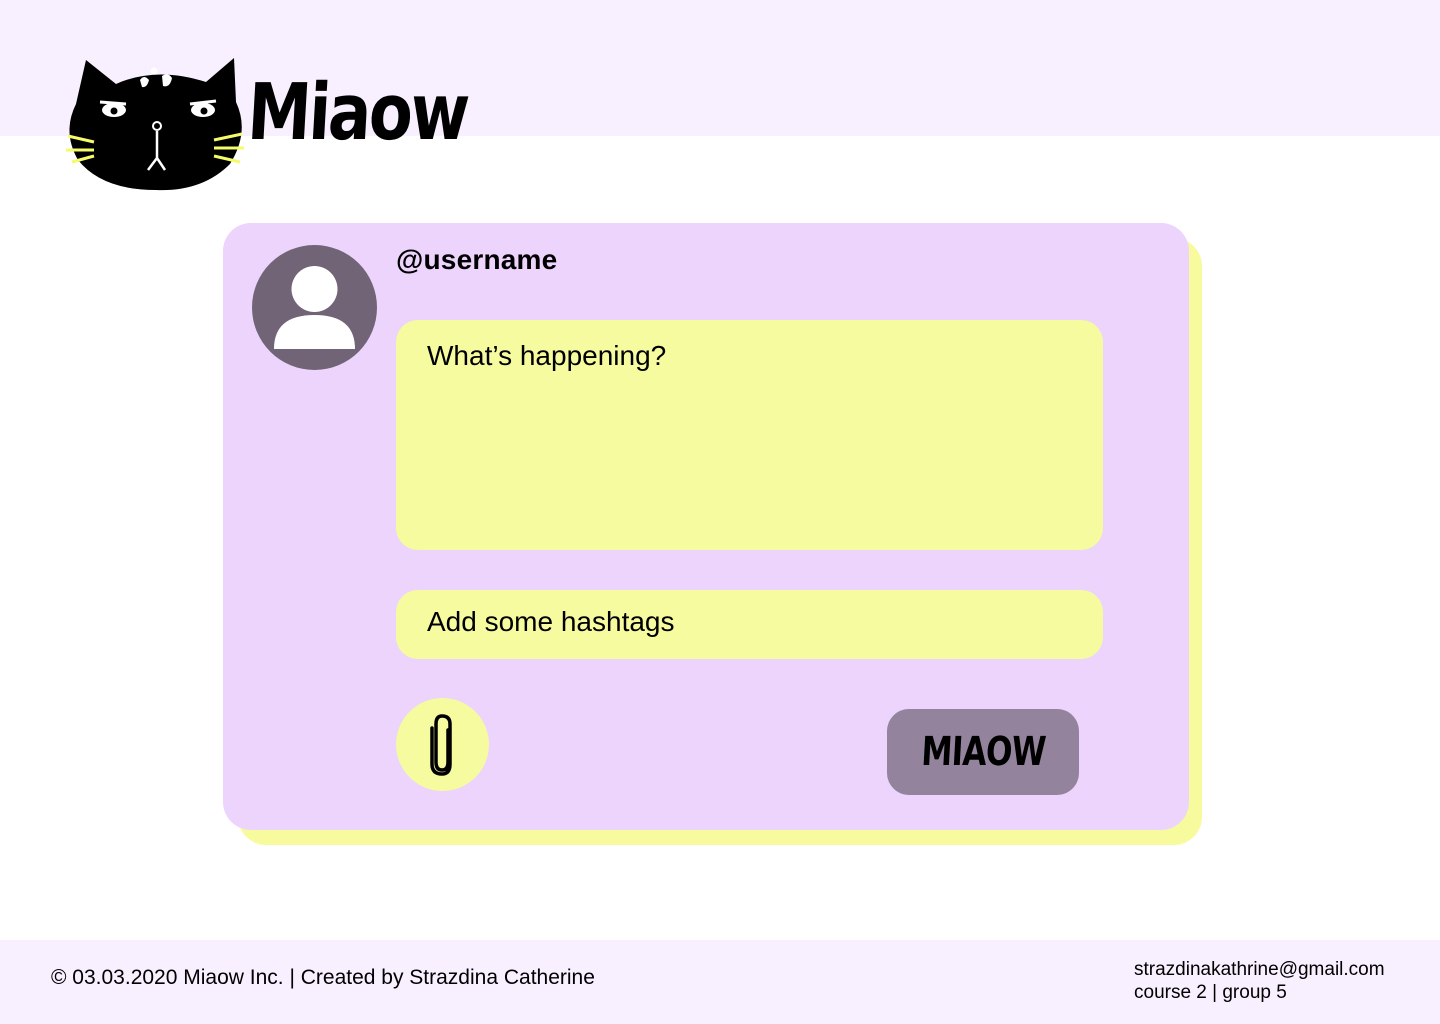 This screenshot has height=1024, width=1440. I want to click on hashtag-input: Add some hashtags, so click(749, 624).